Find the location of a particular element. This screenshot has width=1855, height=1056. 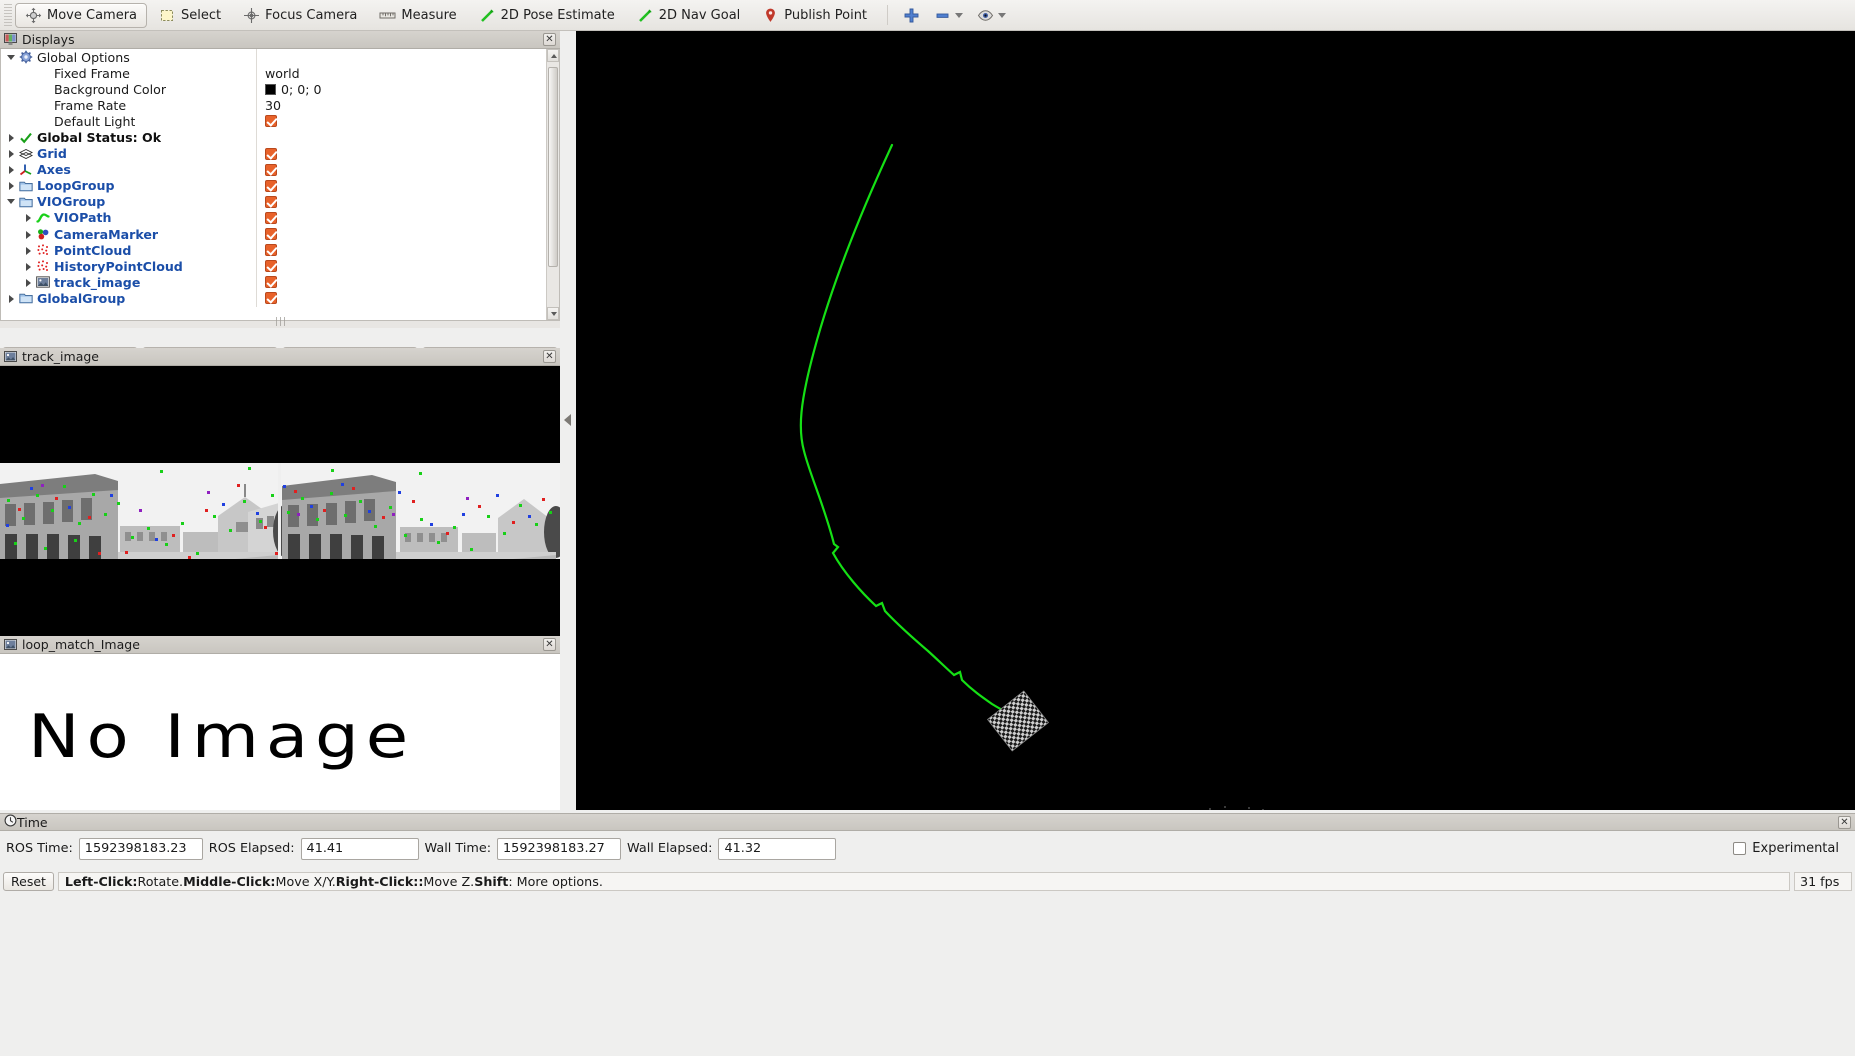

display-tree-row: GlobalGroup is located at coordinates (274, 298).